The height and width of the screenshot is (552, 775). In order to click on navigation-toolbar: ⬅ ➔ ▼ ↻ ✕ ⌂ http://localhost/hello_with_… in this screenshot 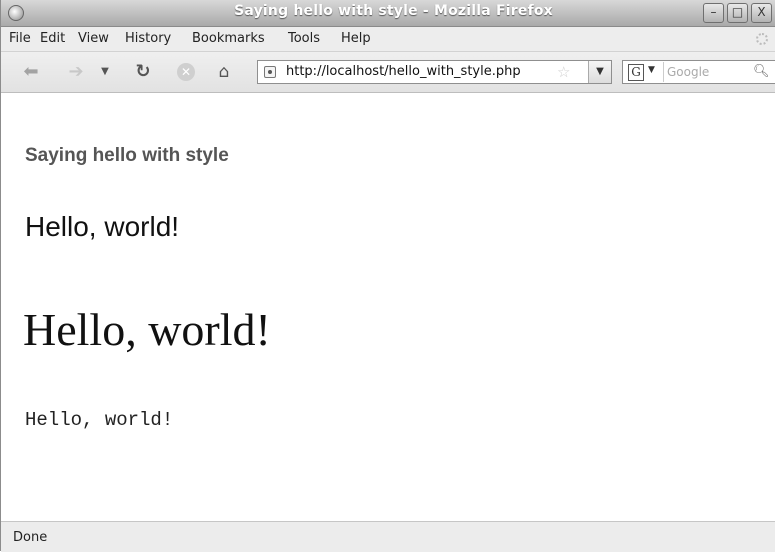, I will do `click(388, 72)`.